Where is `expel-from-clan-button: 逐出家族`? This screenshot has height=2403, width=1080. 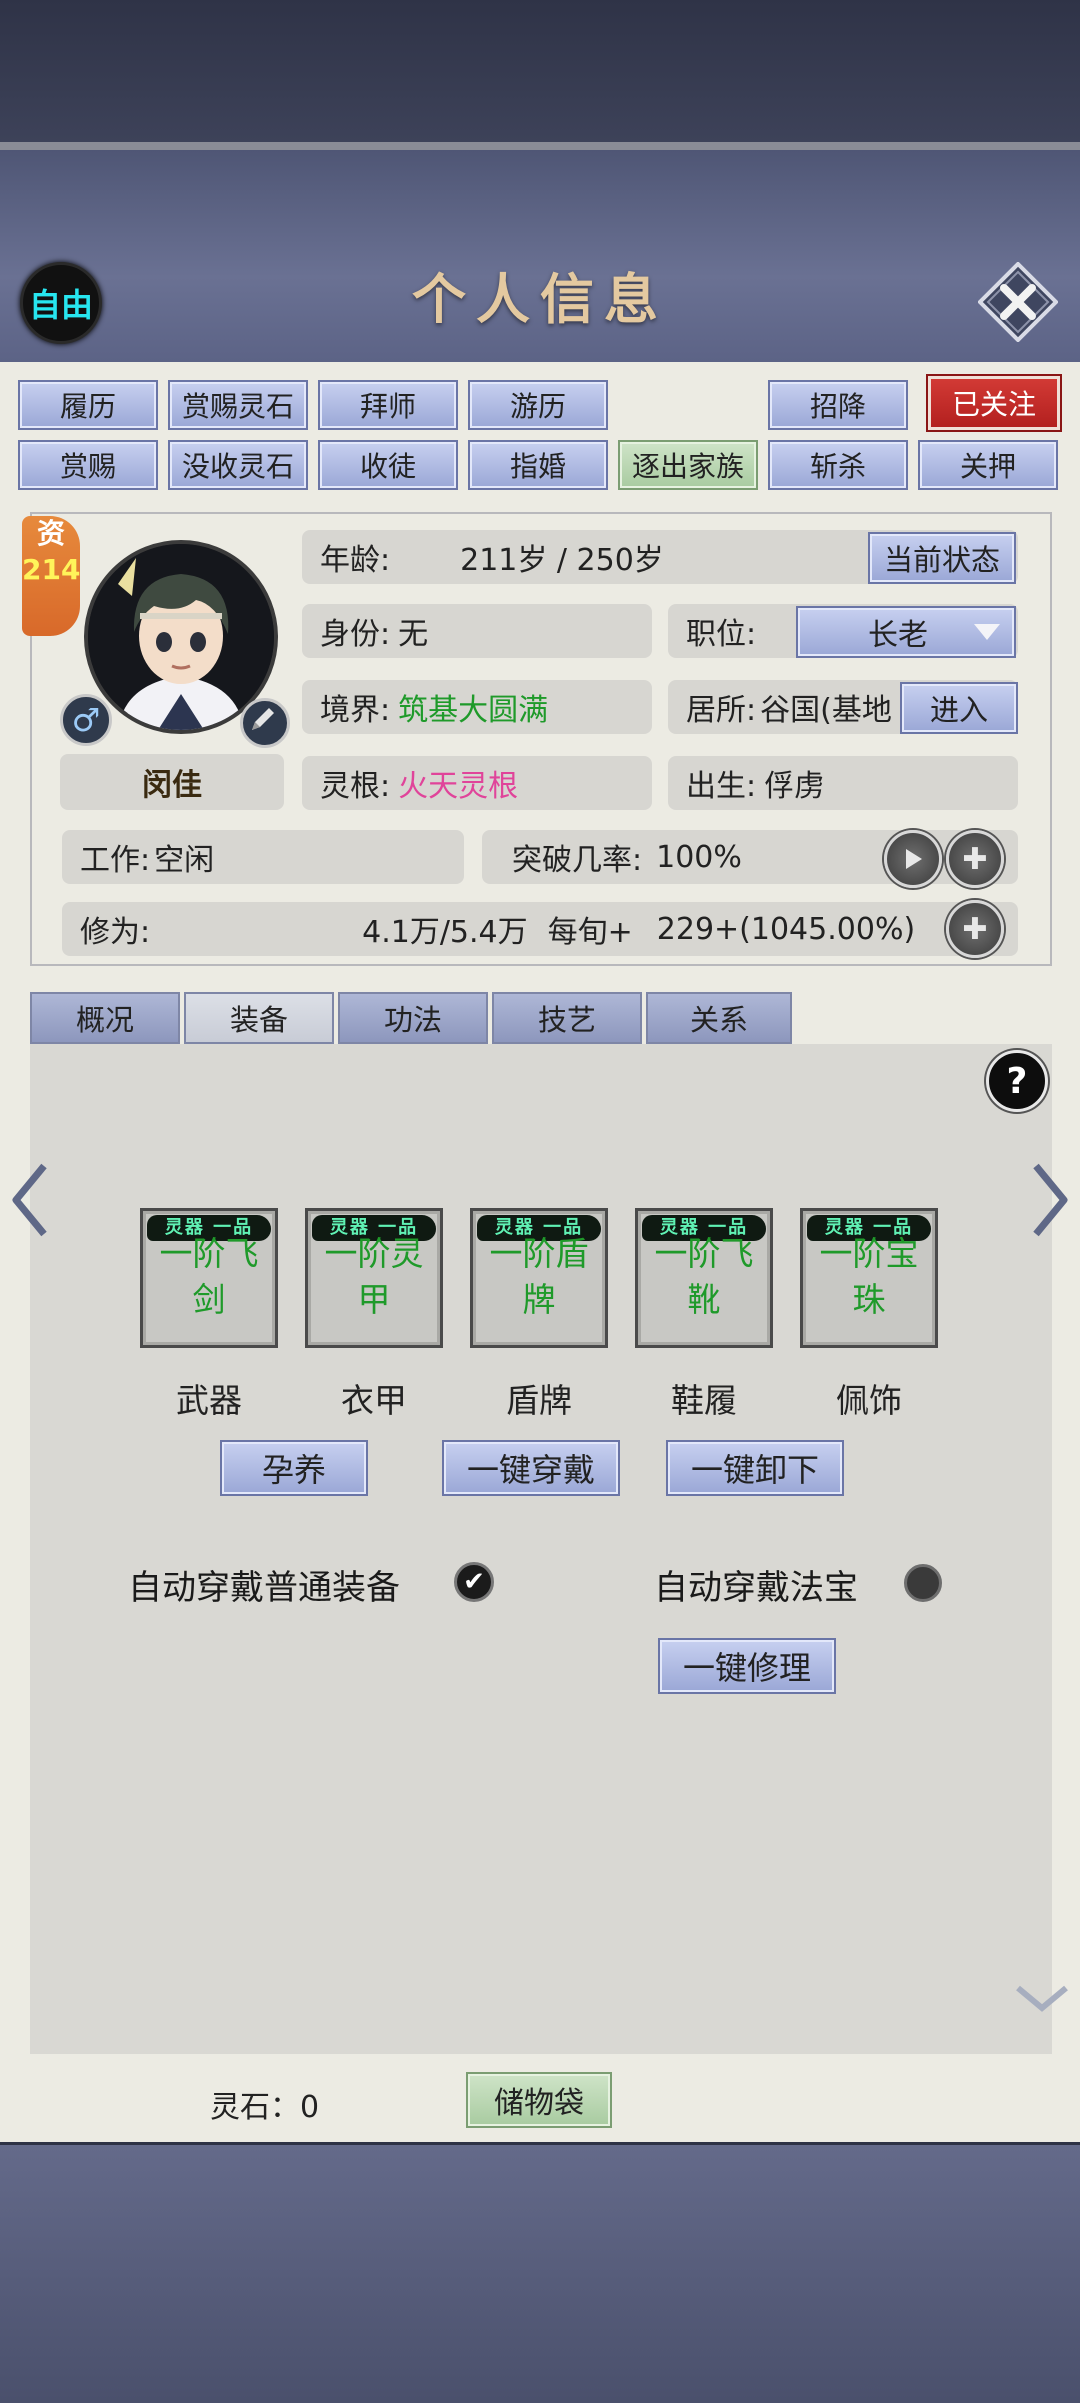 expel-from-clan-button: 逐出家族 is located at coordinates (688, 465).